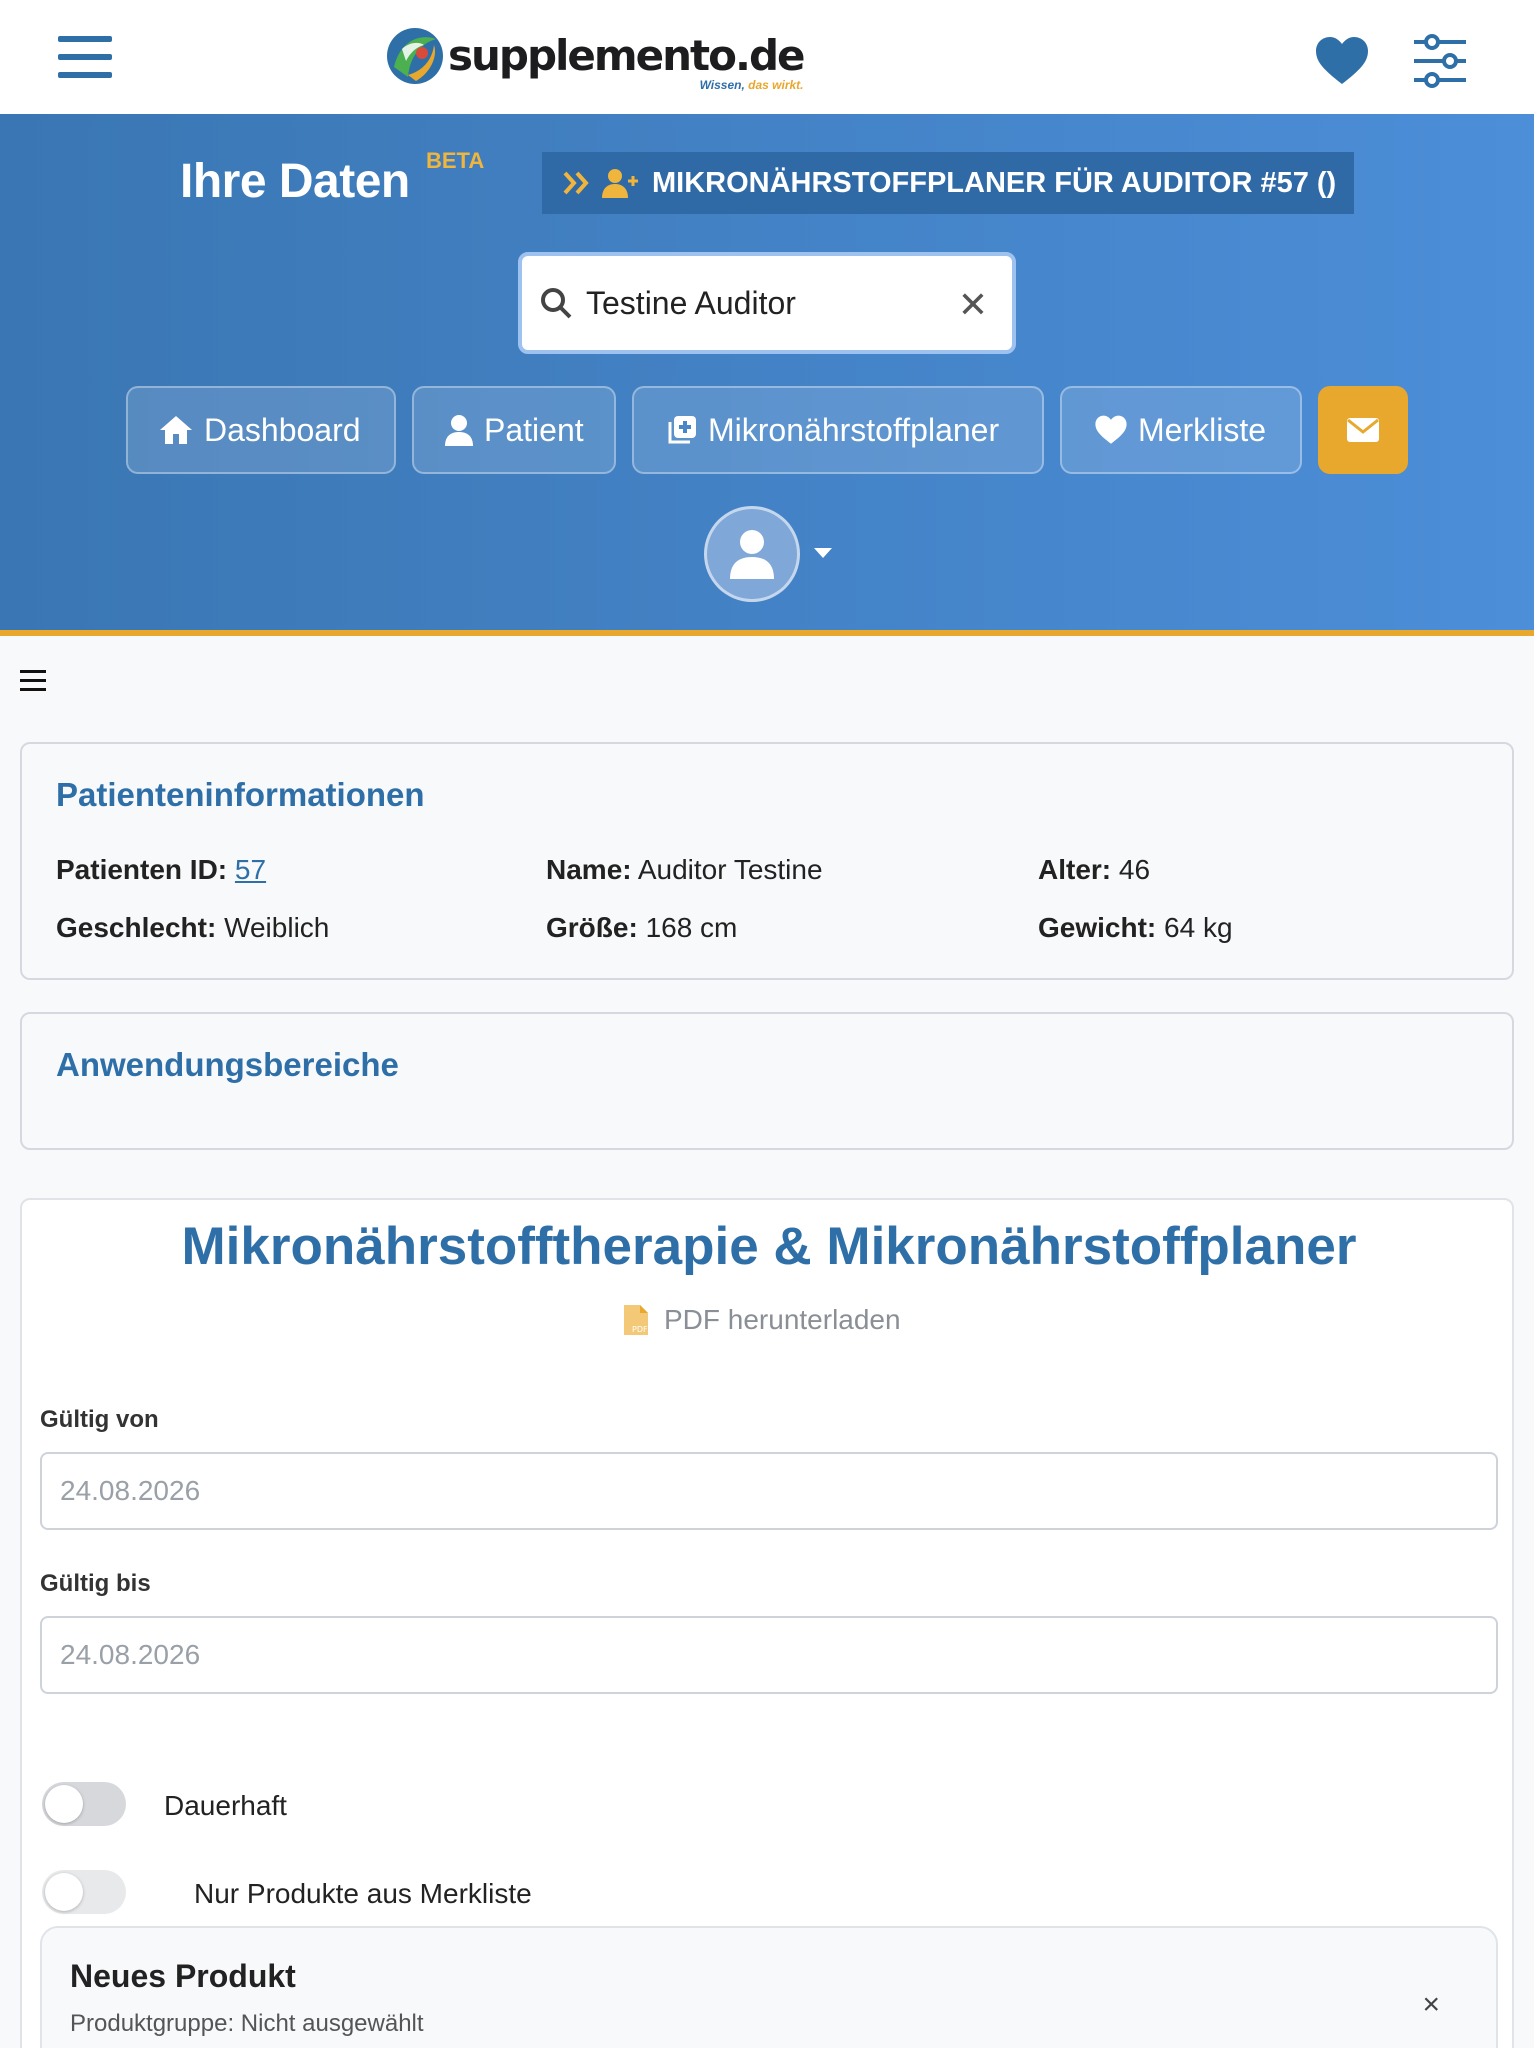 The width and height of the screenshot is (1534, 2048). Describe the element at coordinates (782, 1319) in the screenshot. I see `pdf-download-label: PDF herunterladen` at that location.